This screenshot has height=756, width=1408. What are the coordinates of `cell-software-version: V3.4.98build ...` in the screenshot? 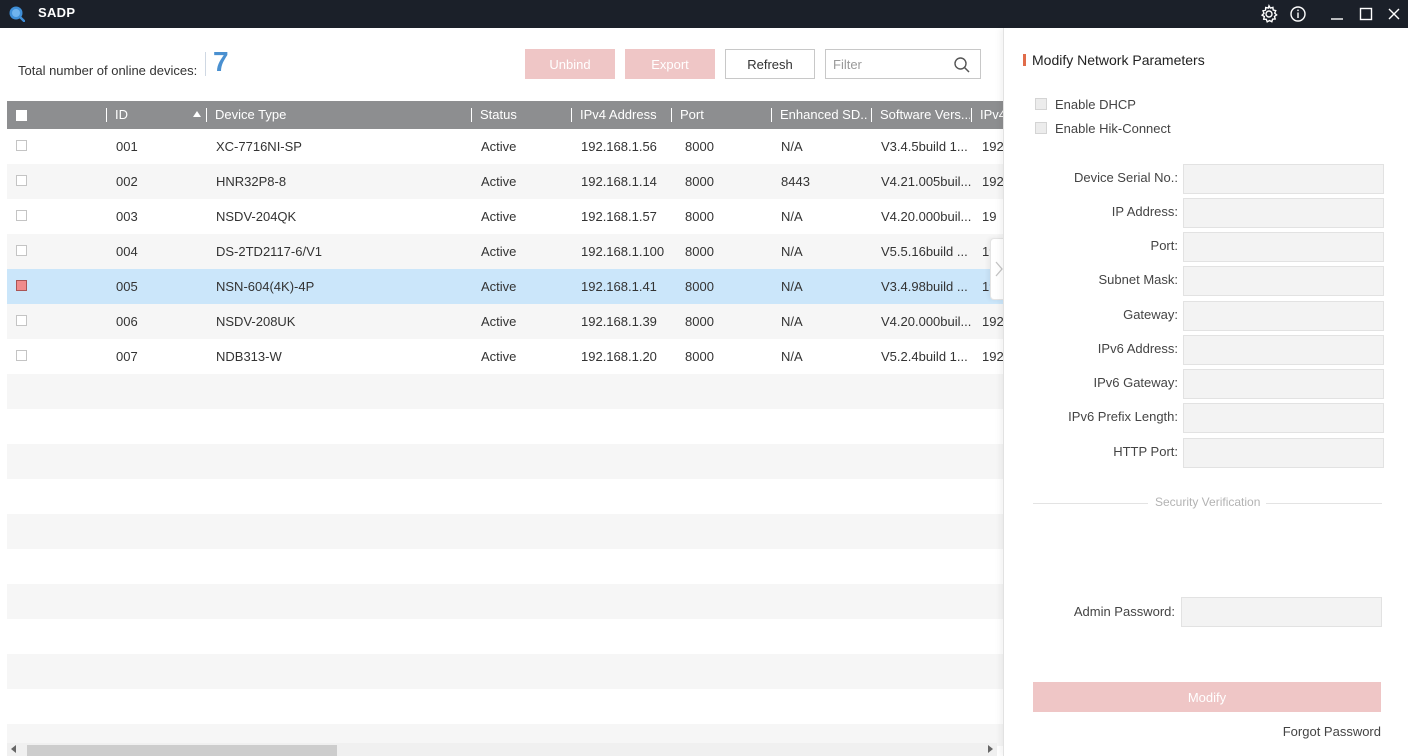 It's located at (924, 286).